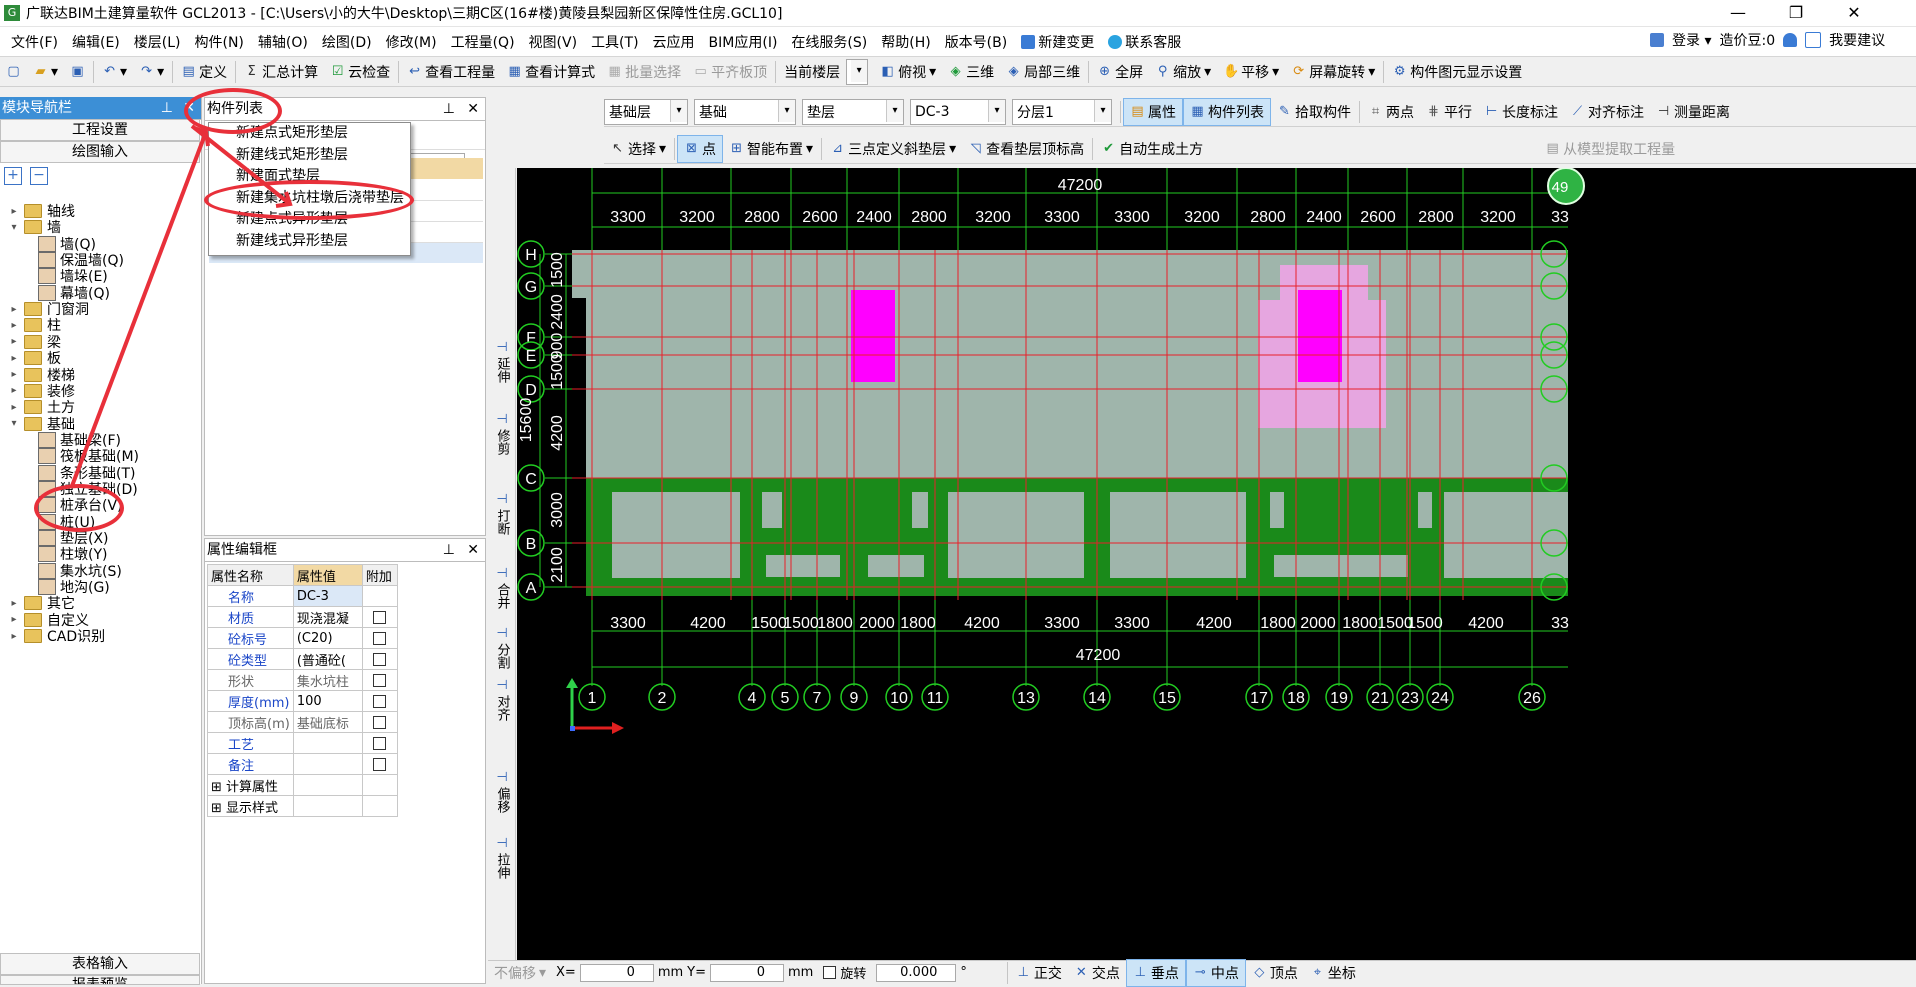 This screenshot has width=1916, height=987. I want to click on name-select: DC-3 ▾, so click(958, 111).